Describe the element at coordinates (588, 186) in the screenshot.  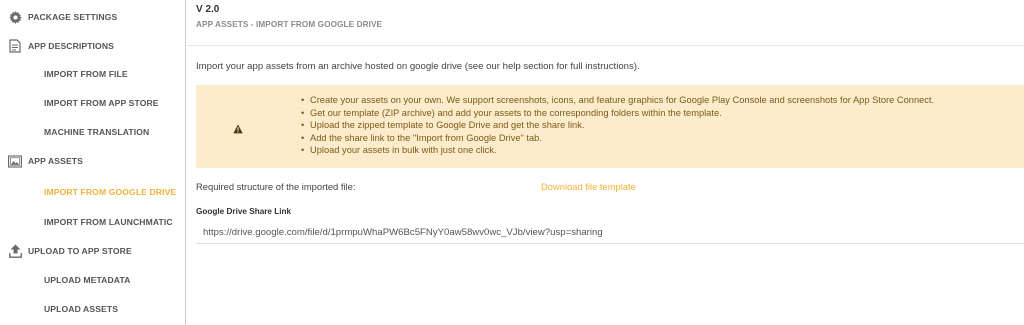
I see `download-template-link: Download file template` at that location.